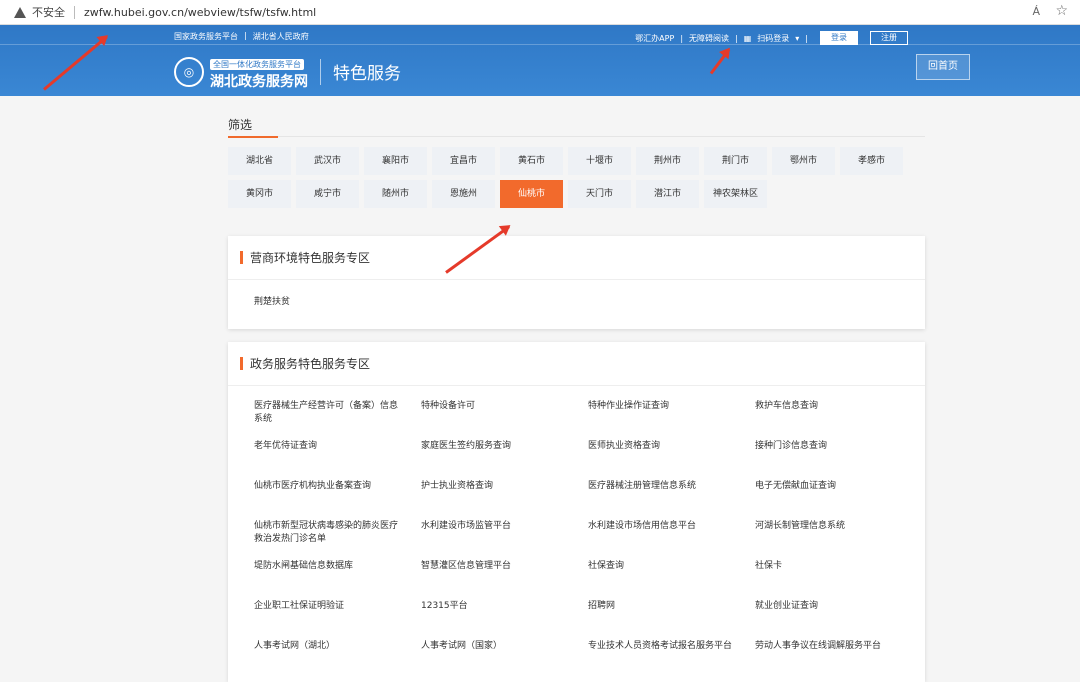 Image resolution: width=1080 pixels, height=682 pixels. Describe the element at coordinates (654, 38) in the screenshot. I see `link-app: 鄂汇办APP` at that location.